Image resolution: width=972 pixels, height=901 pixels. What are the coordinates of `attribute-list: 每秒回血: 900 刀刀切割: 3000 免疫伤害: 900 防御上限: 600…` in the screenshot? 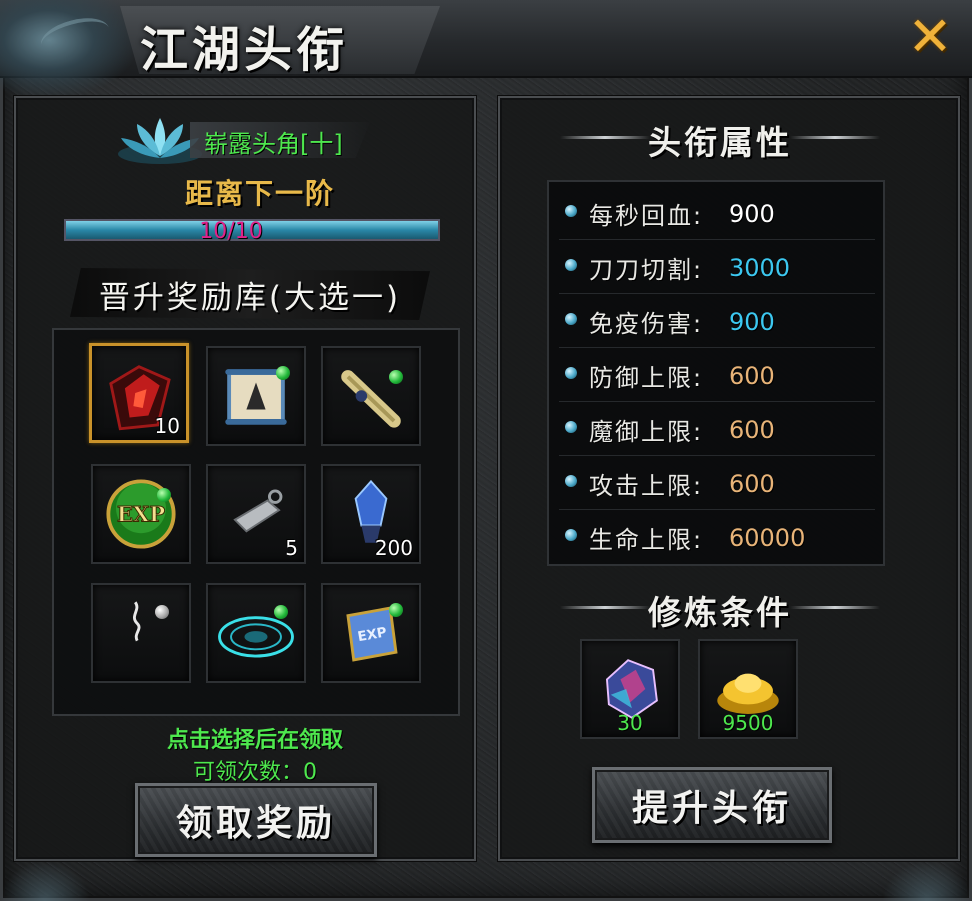 It's located at (716, 373).